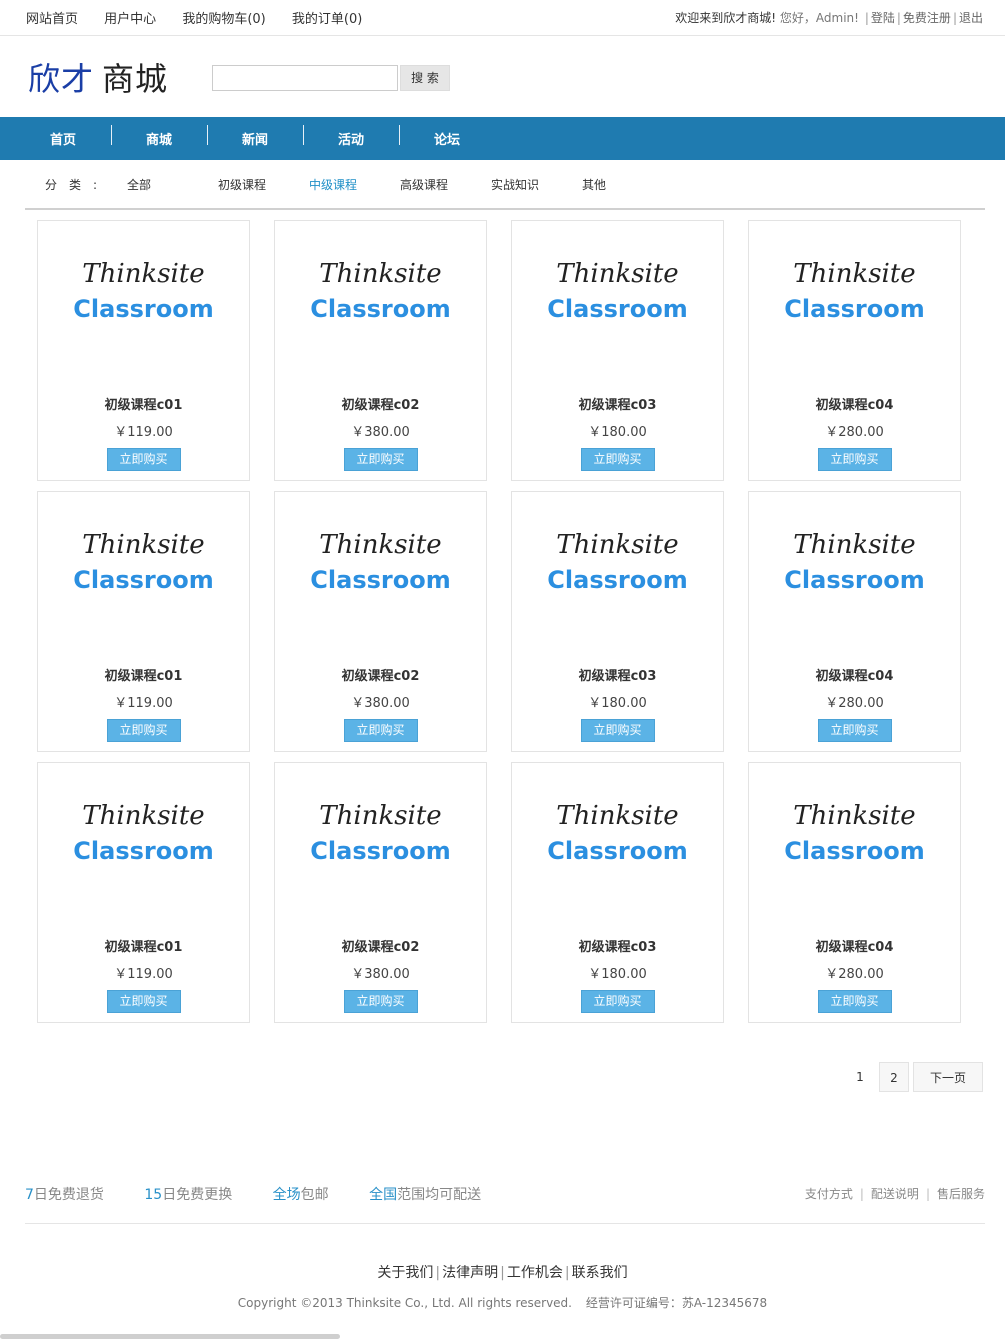 This screenshot has height=1339, width=1005. Describe the element at coordinates (971, 18) in the screenshot. I see `logout-link: 退出` at that location.